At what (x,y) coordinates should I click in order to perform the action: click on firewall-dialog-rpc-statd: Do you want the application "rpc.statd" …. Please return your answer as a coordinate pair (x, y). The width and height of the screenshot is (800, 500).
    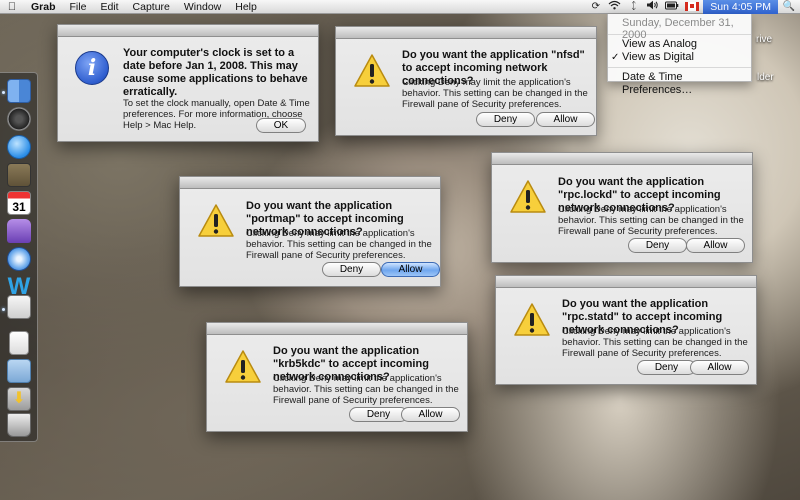
    Looking at the image, I should click on (626, 330).